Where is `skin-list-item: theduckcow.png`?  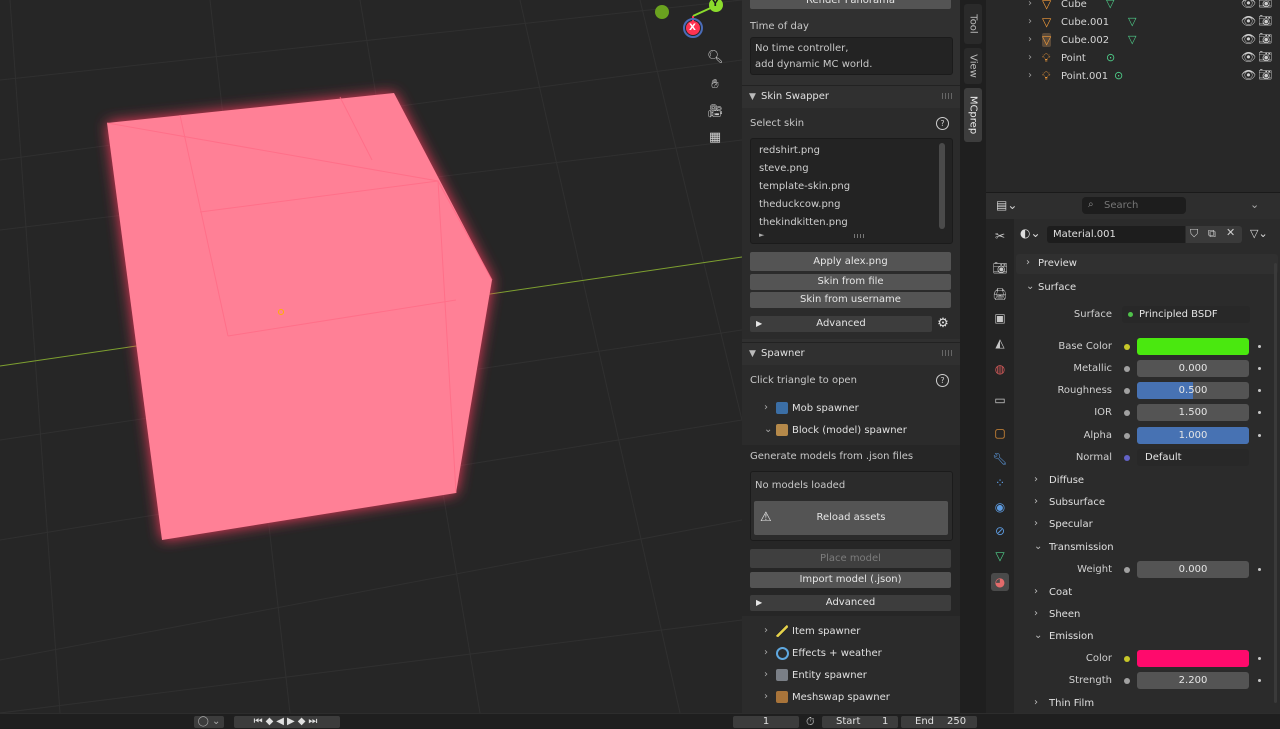 skin-list-item: theduckcow.png is located at coordinates (799, 204).